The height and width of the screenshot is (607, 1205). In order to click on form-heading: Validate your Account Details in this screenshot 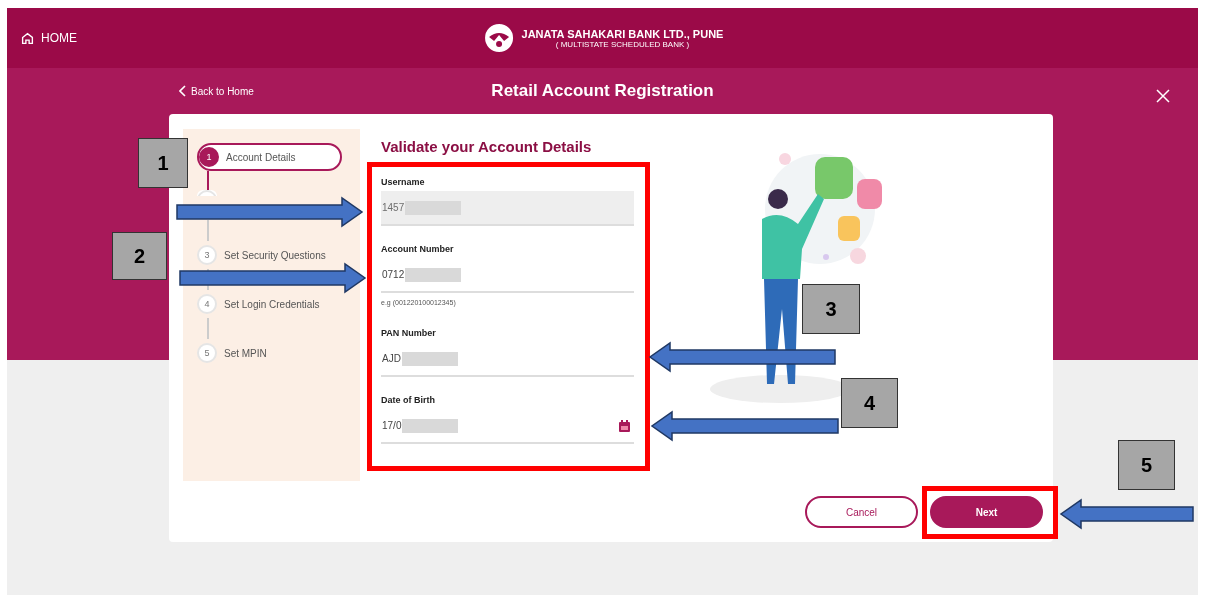, I will do `click(487, 146)`.